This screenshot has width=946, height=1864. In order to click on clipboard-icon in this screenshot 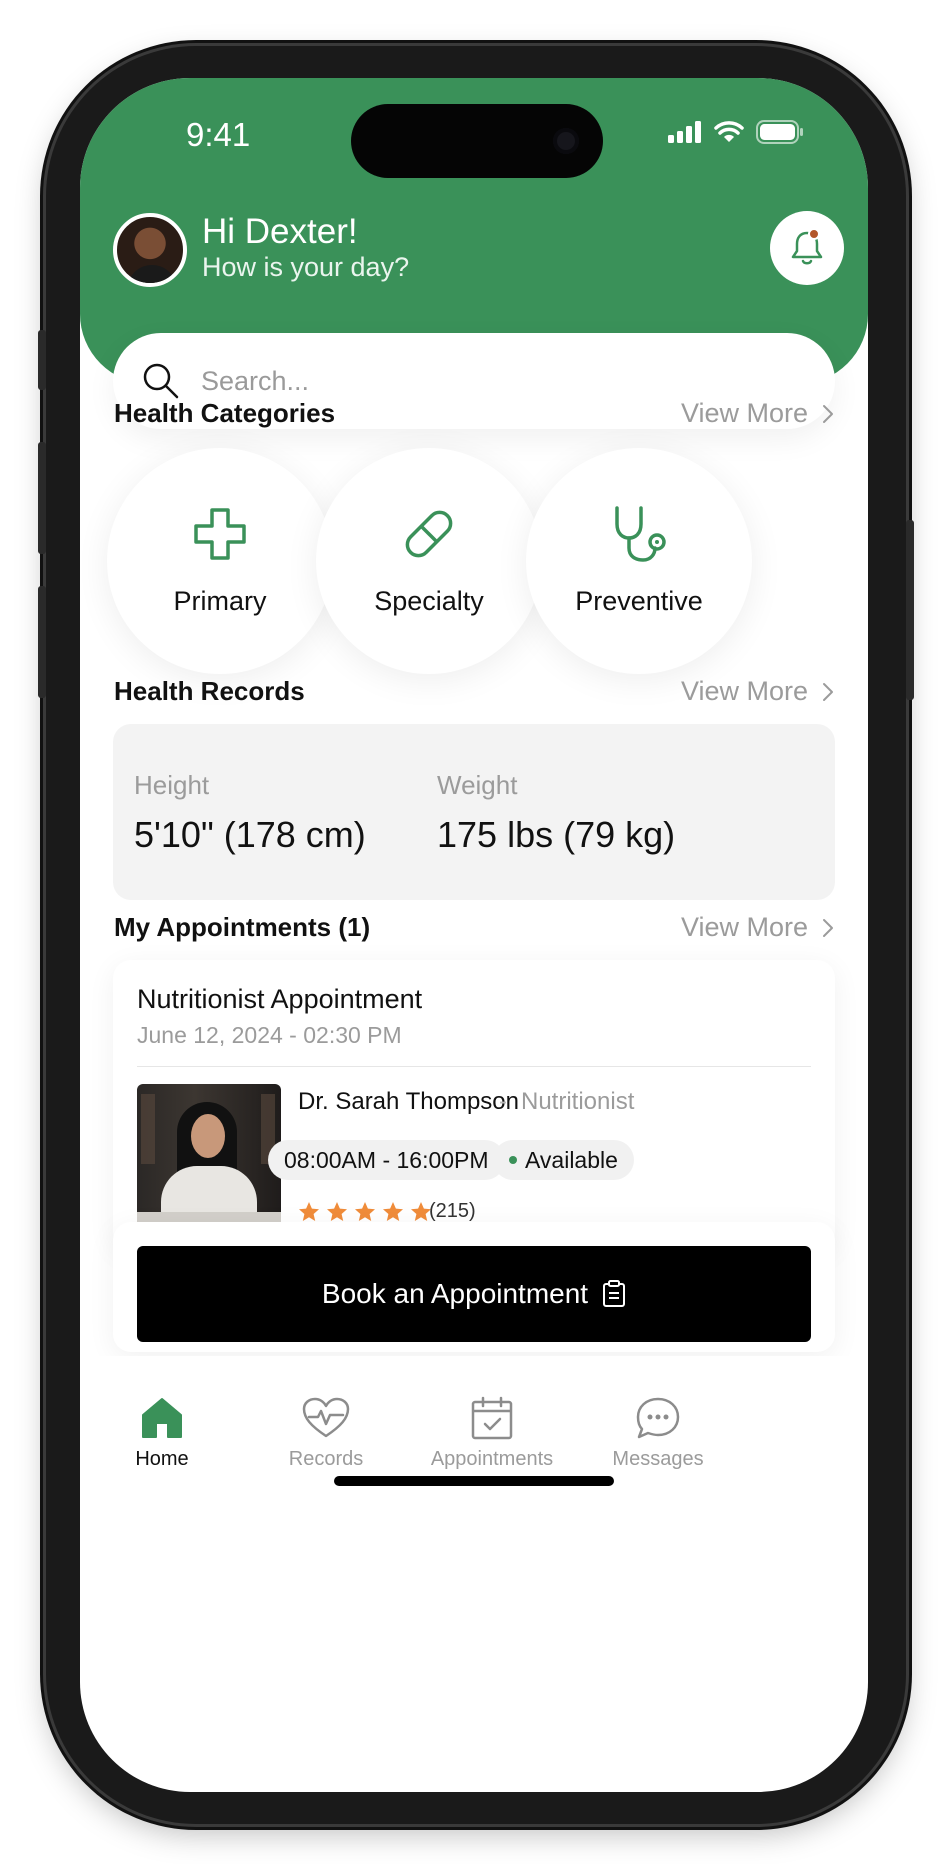, I will do `click(614, 1293)`.